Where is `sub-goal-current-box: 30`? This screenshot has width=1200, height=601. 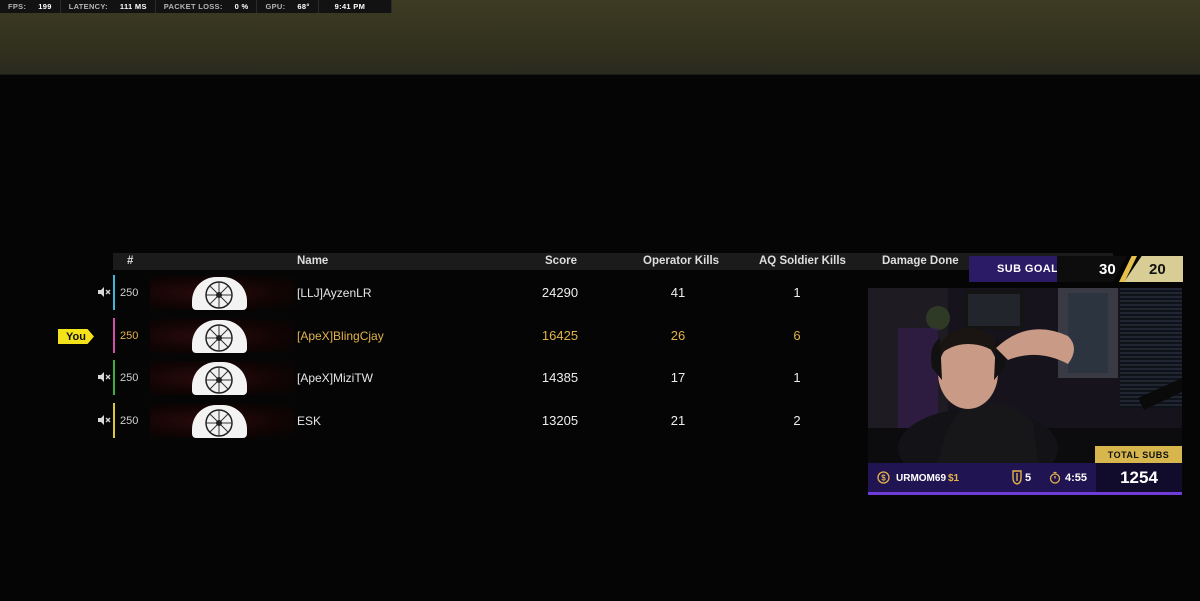 sub-goal-current-box: 30 is located at coordinates (1092, 269).